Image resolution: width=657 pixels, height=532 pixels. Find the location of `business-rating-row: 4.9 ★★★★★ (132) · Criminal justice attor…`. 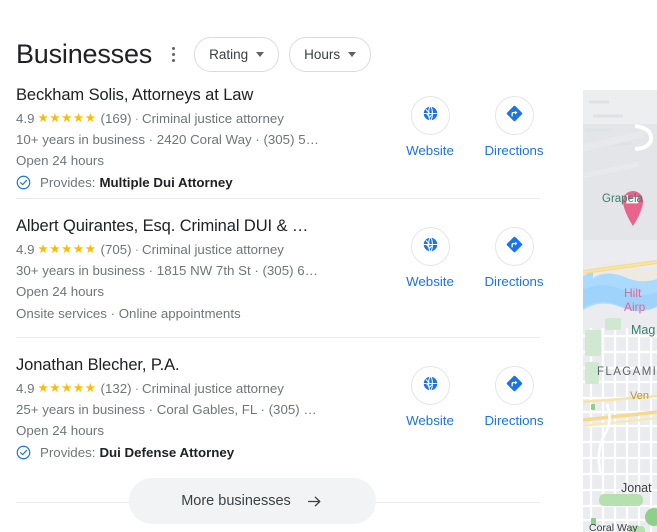

business-rating-row: 4.9 ★★★★★ (132) · Criminal justice attor… is located at coordinates (196, 388).